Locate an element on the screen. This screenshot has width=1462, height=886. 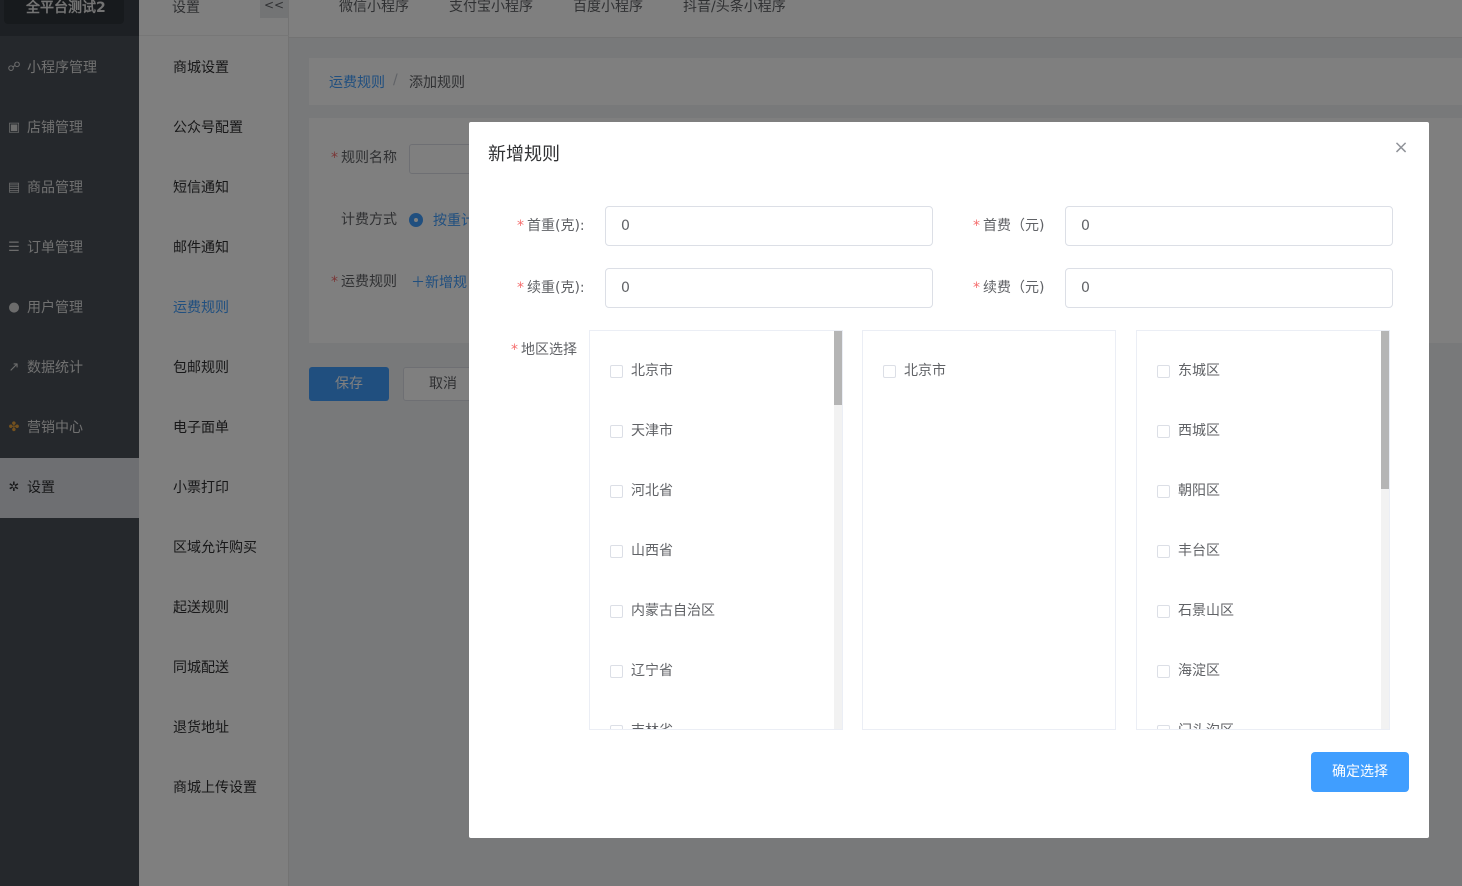
district-list: 东城区 西城区 朝阳区 丰台区 石景山区 海淀区 门头沟区 is located at coordinates (1263, 530).